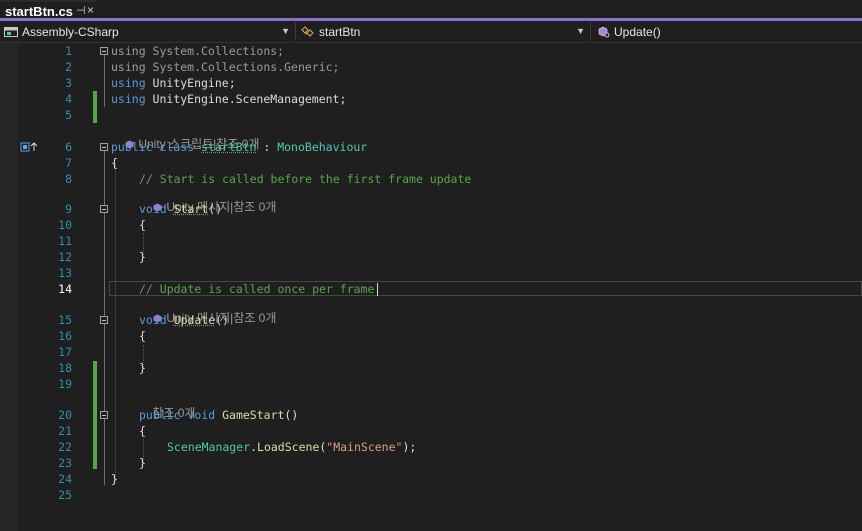  I want to click on code-line: 4 using UnityEngine.SceneManagement;, so click(431, 99).